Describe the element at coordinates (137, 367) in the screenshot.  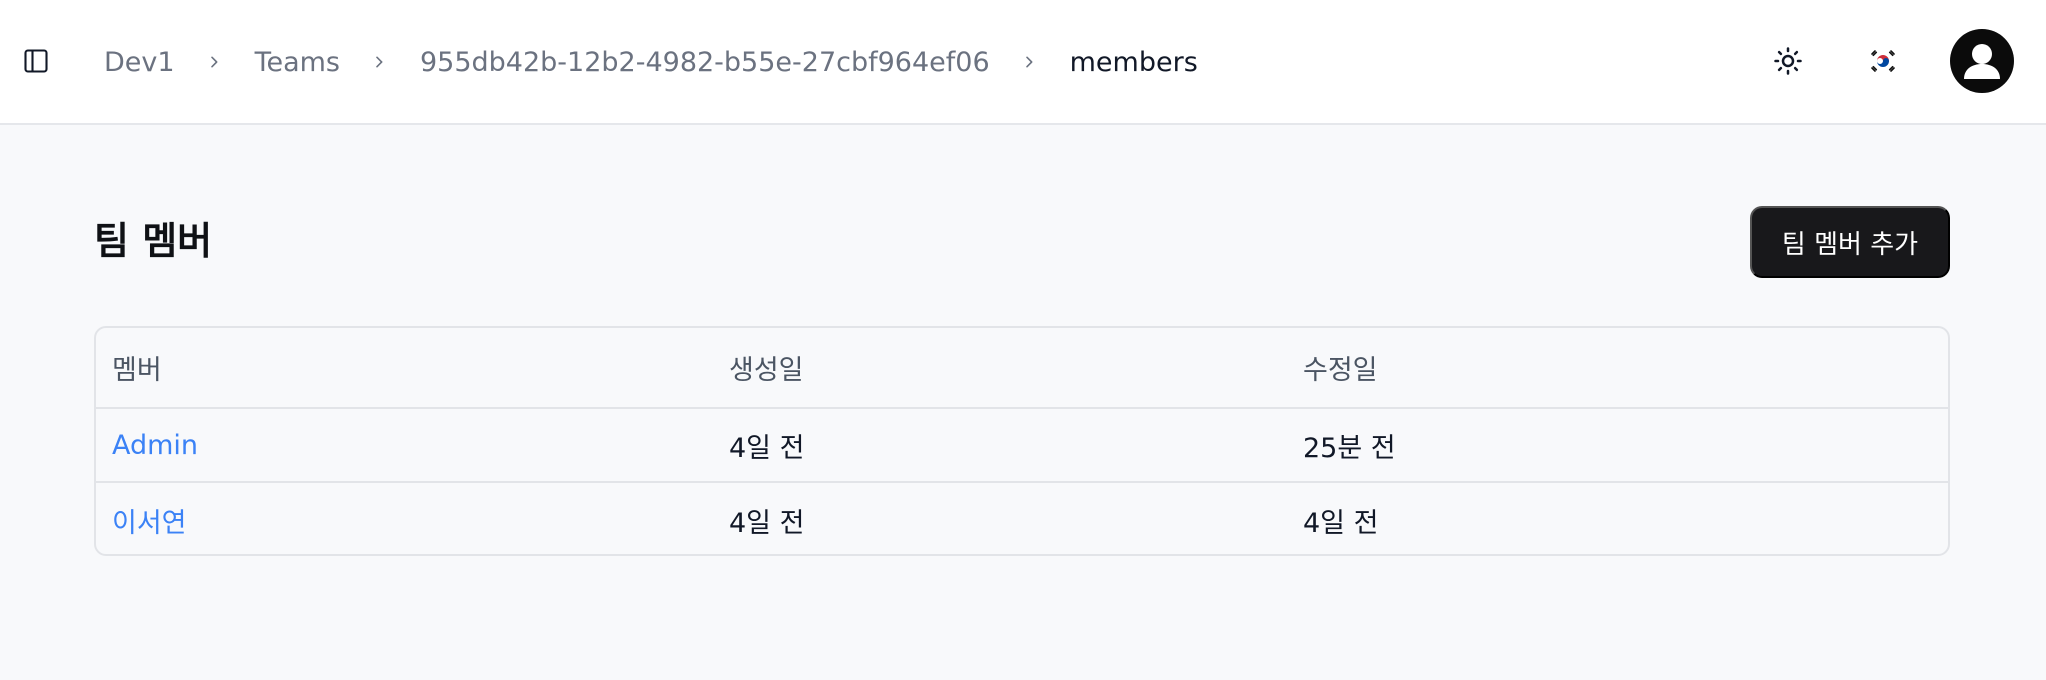
I see `column-header-member: 멤버` at that location.